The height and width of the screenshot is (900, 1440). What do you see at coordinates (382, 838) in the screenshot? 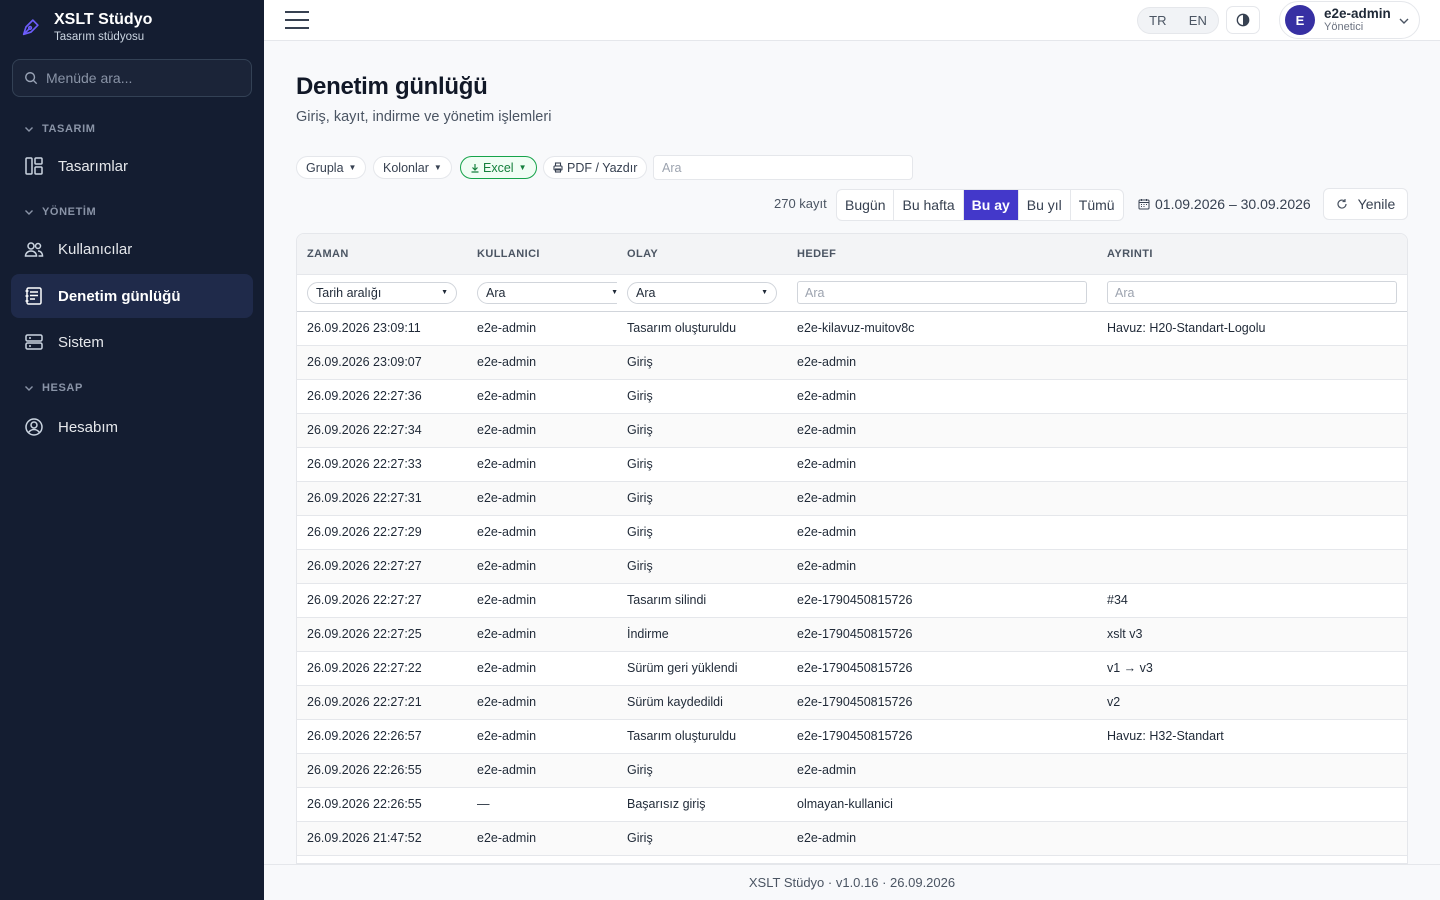
I see `cell-time: 26.09.2026 21:47:52` at bounding box center [382, 838].